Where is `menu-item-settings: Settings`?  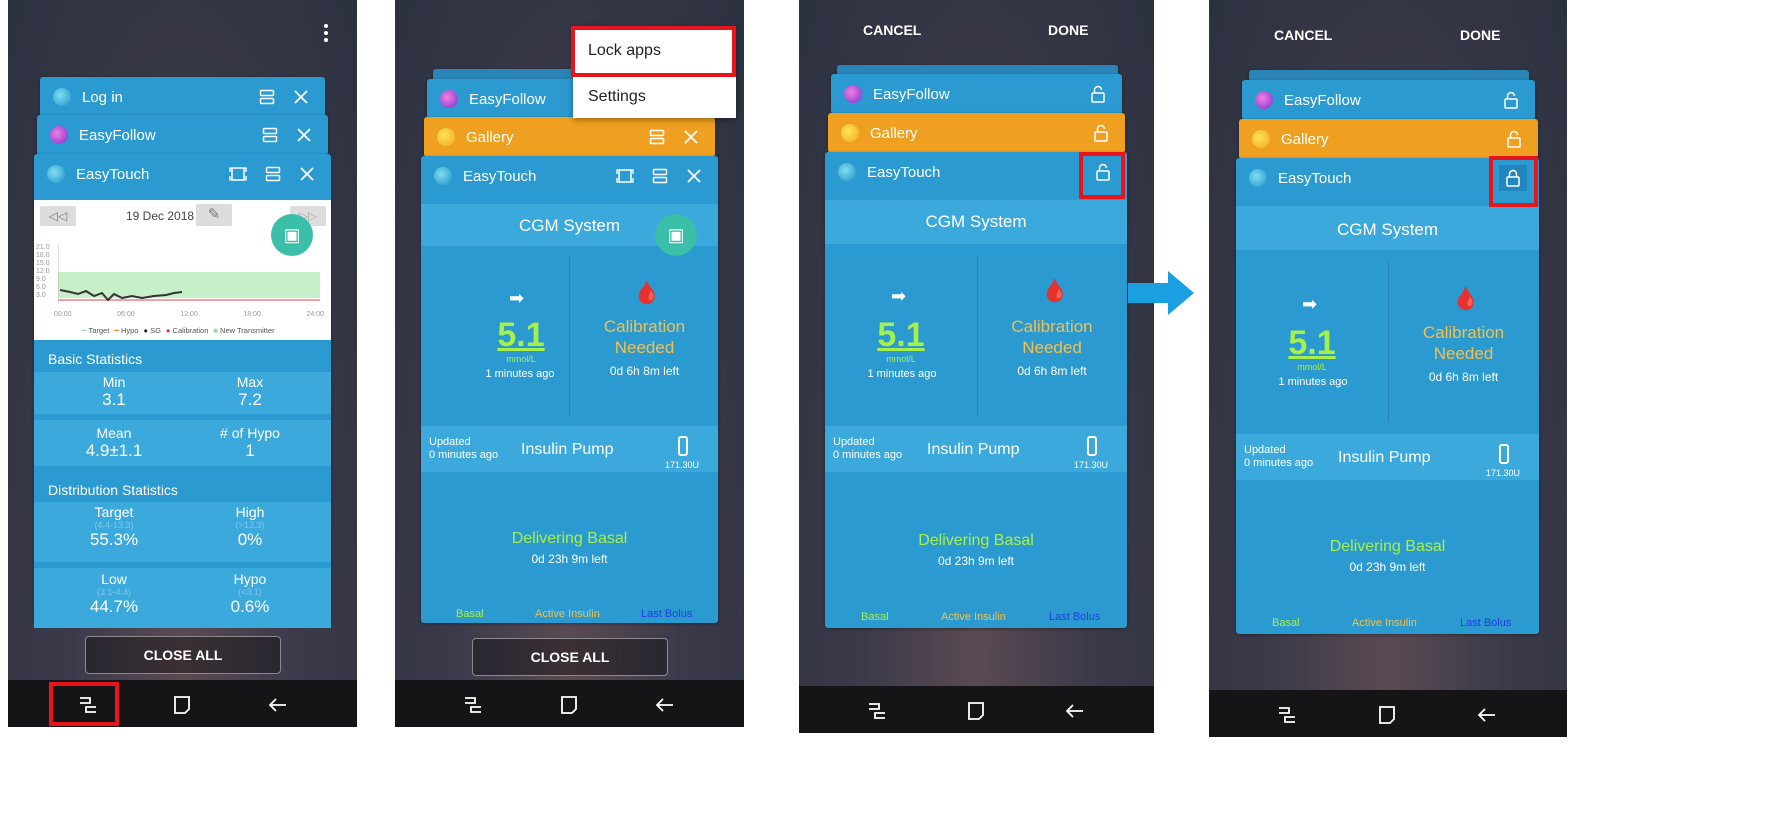
menu-item-settings: Settings is located at coordinates (617, 97).